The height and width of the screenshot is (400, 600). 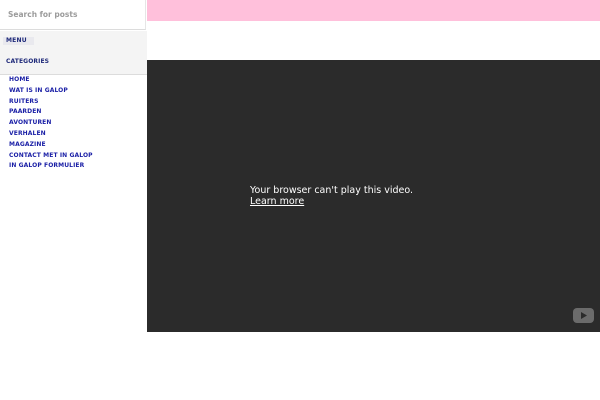 I want to click on nav-item-wat-is-in-galop: WAT IS IN GALOP, so click(x=73, y=91).